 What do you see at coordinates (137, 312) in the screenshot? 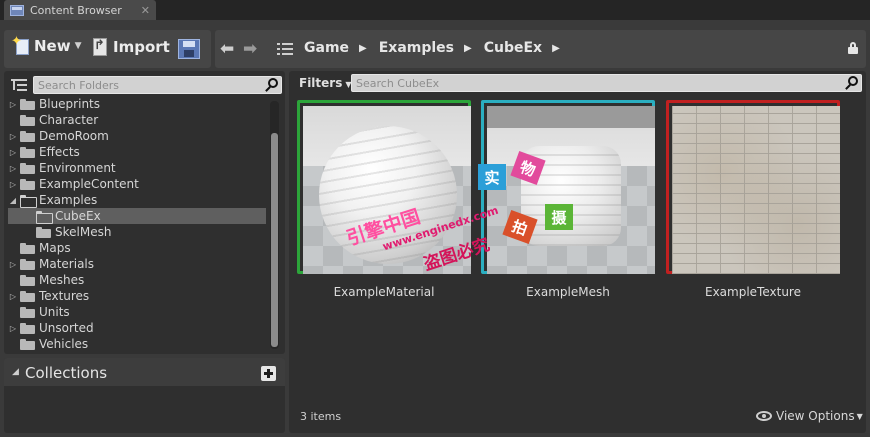
I see `folder-units: Units` at bounding box center [137, 312].